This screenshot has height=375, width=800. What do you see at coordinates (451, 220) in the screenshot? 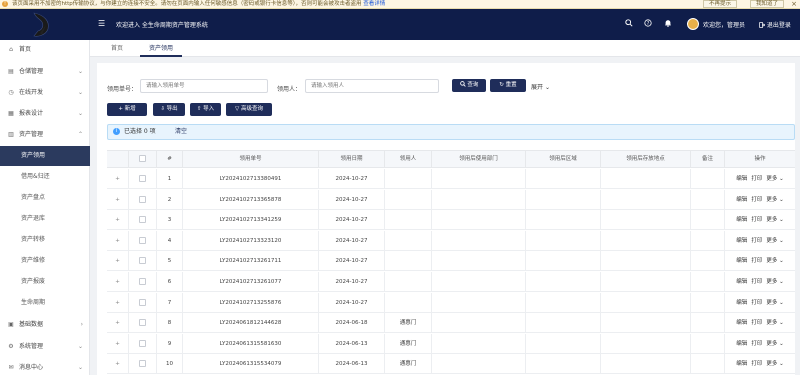
I see `table-row: +3 LY2024102713341259 2024-10-27 编辑 打印 更多 ⌄` at bounding box center [451, 220].